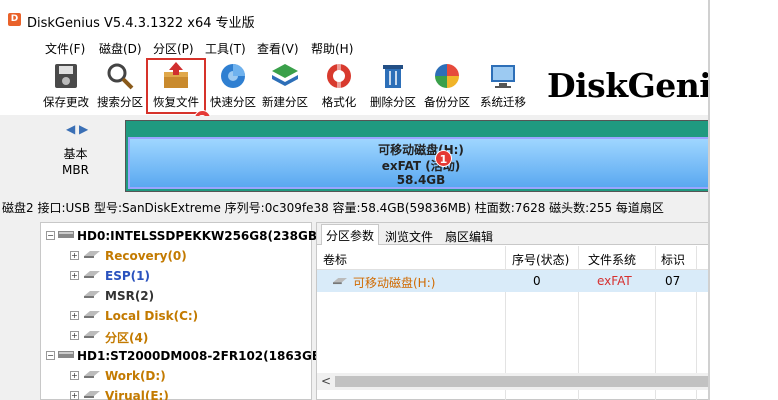 The image size is (778, 400). What do you see at coordinates (447, 76) in the screenshot?
I see `backup-pie-icon` at bounding box center [447, 76].